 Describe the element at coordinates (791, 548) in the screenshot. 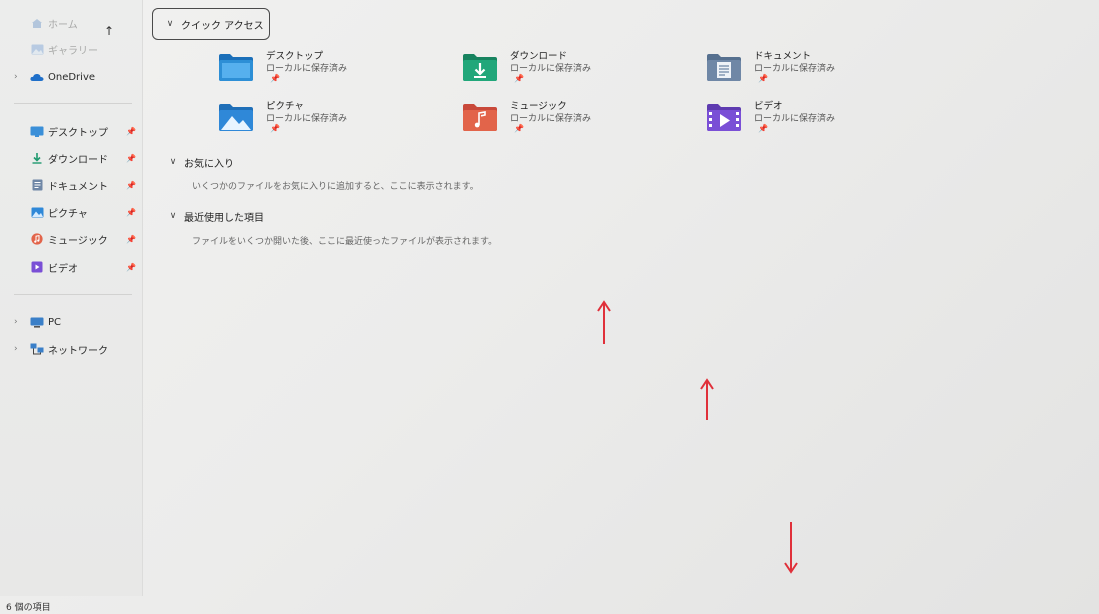

I see `red-arrow-down-annotation` at that location.